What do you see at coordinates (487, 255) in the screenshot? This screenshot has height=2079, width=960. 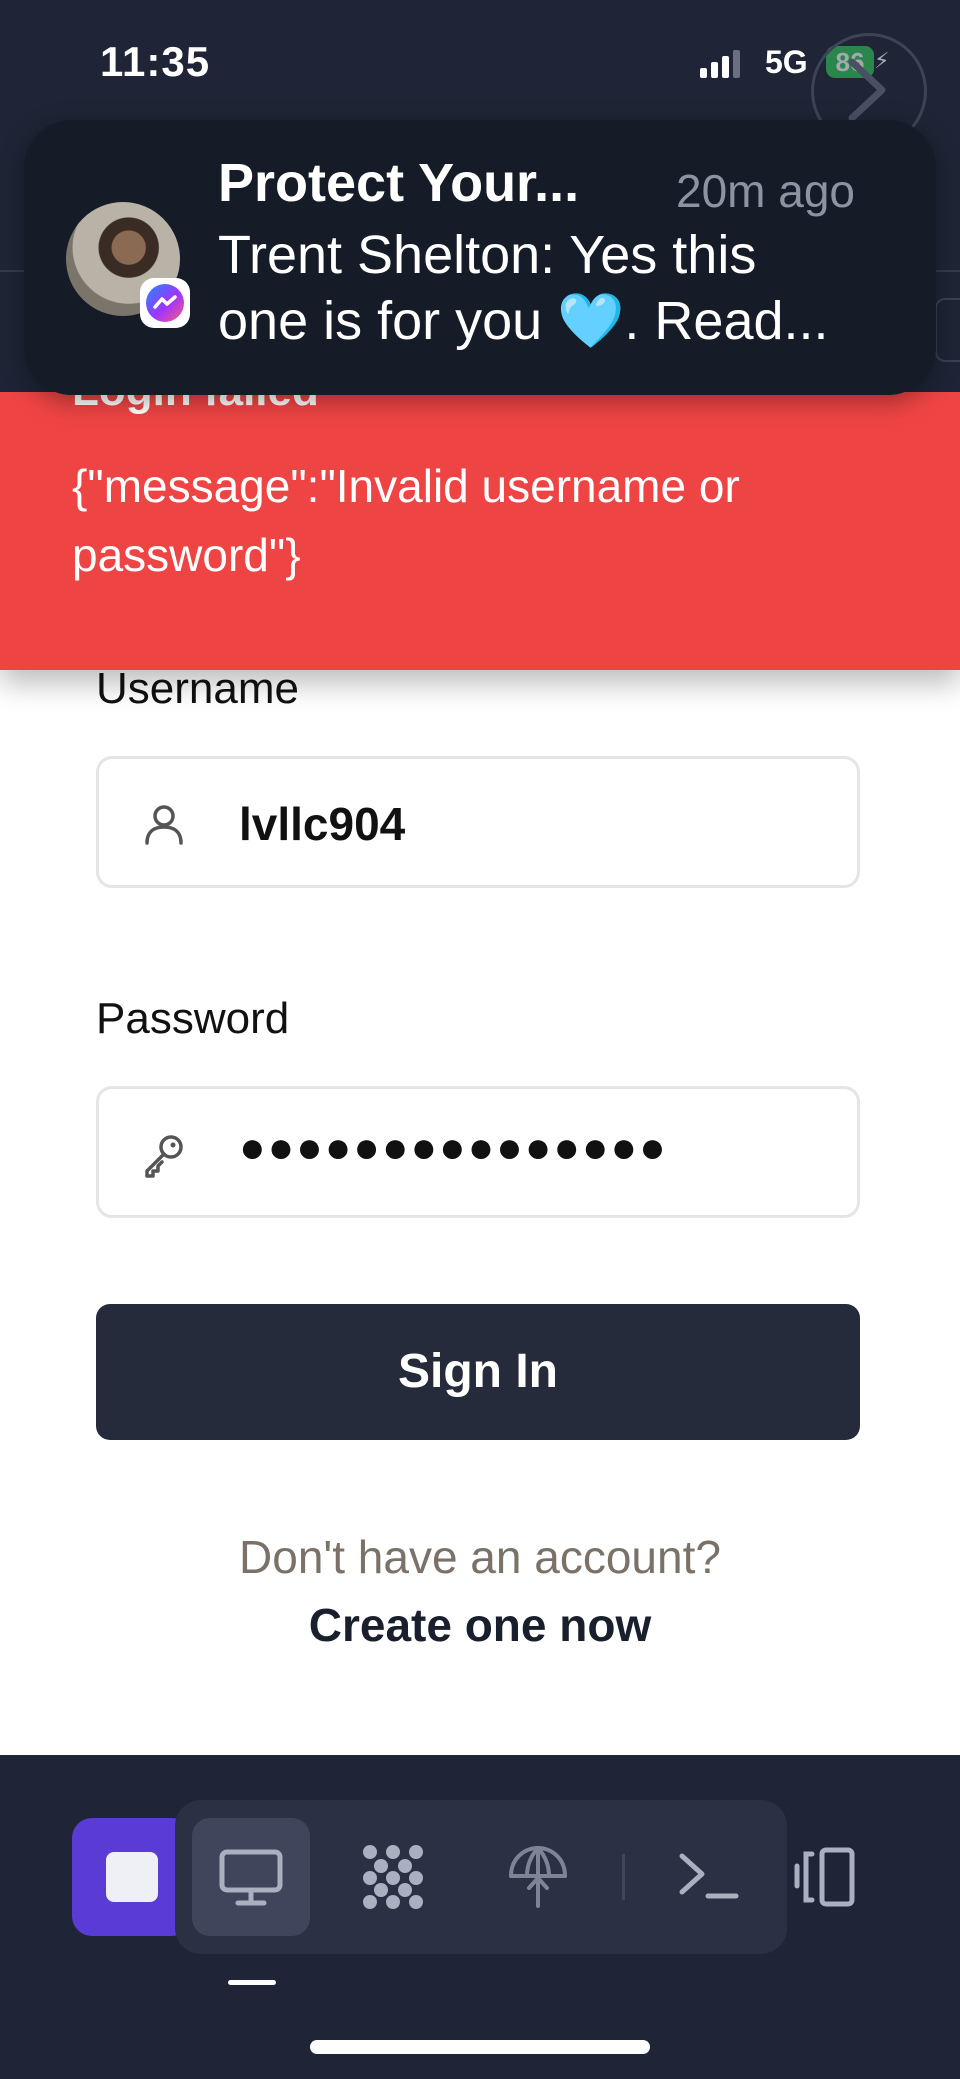 I see `notification-body-line: Trent Shelton: Yes this` at bounding box center [487, 255].